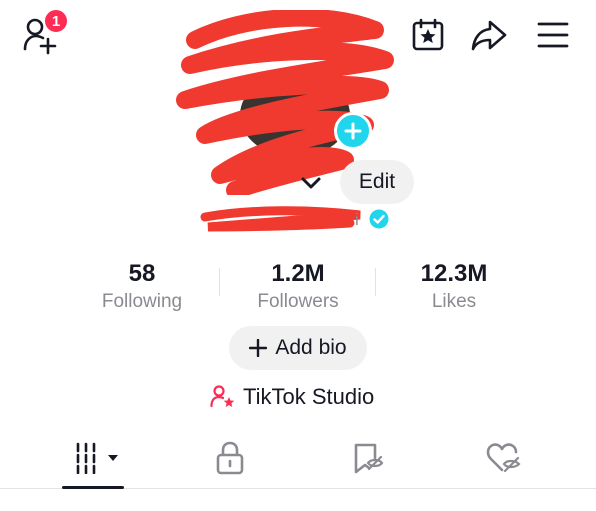  I want to click on stat-following: 58 Following, so click(142, 287).